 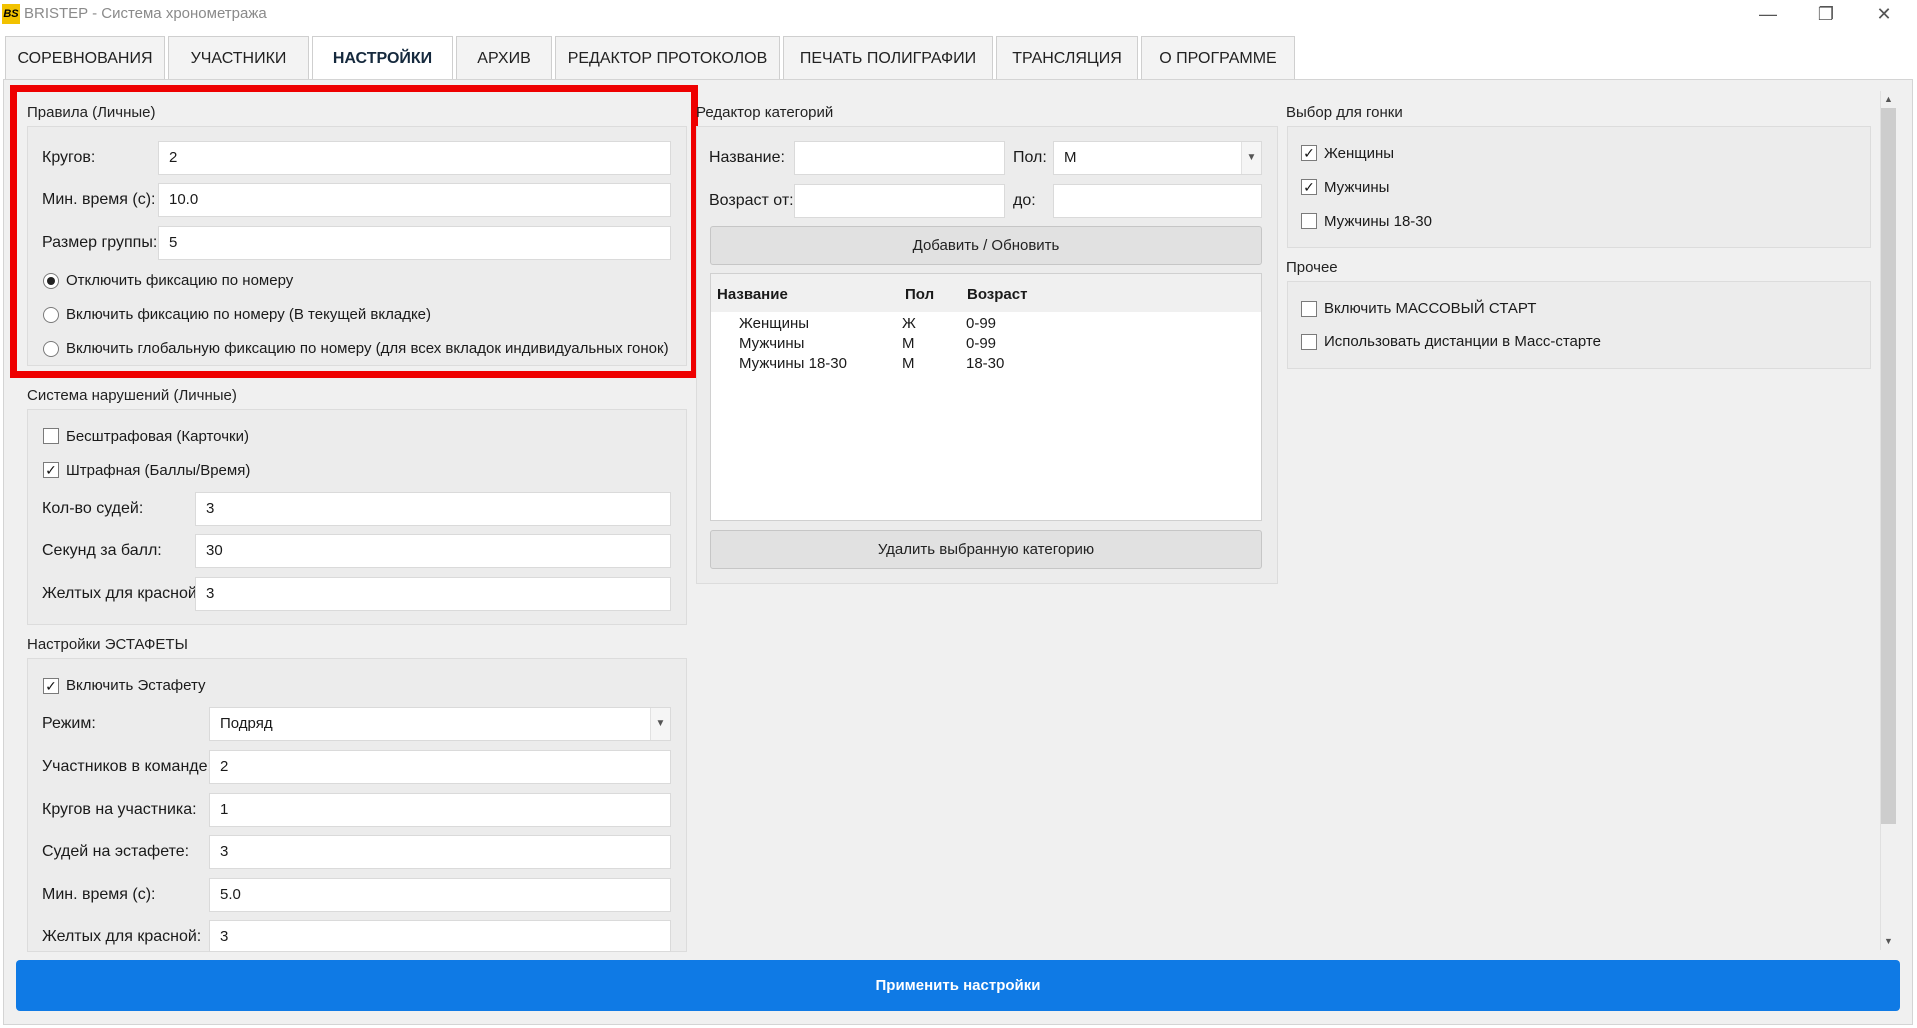 What do you see at coordinates (354, 231) in the screenshot?
I see `highlight-box` at bounding box center [354, 231].